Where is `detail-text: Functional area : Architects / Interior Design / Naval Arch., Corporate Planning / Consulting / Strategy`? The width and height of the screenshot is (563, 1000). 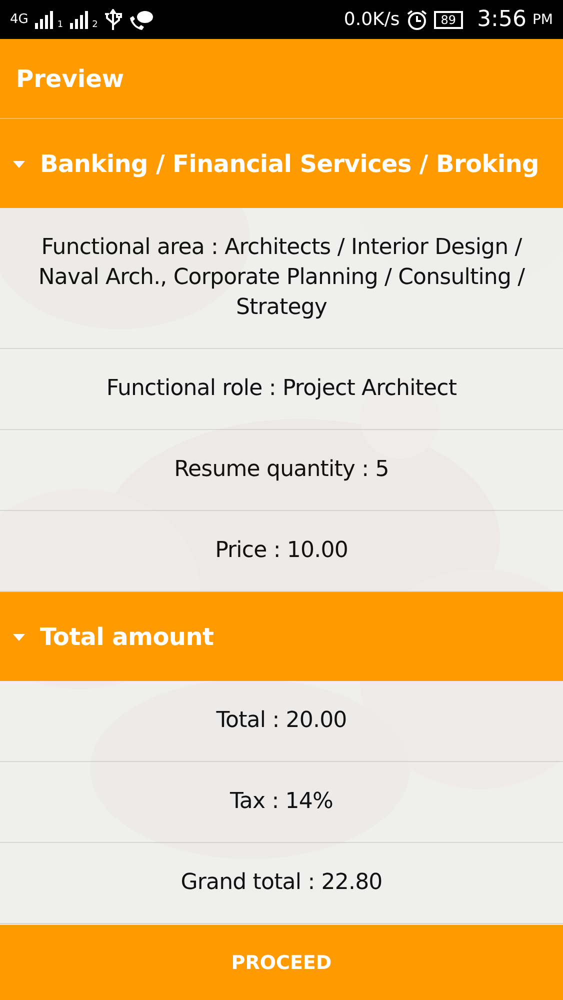 detail-text: Functional area : Architects / Interior Design / Naval Arch., Corporate Planning / Consulting / Strategy is located at coordinates (281, 278).